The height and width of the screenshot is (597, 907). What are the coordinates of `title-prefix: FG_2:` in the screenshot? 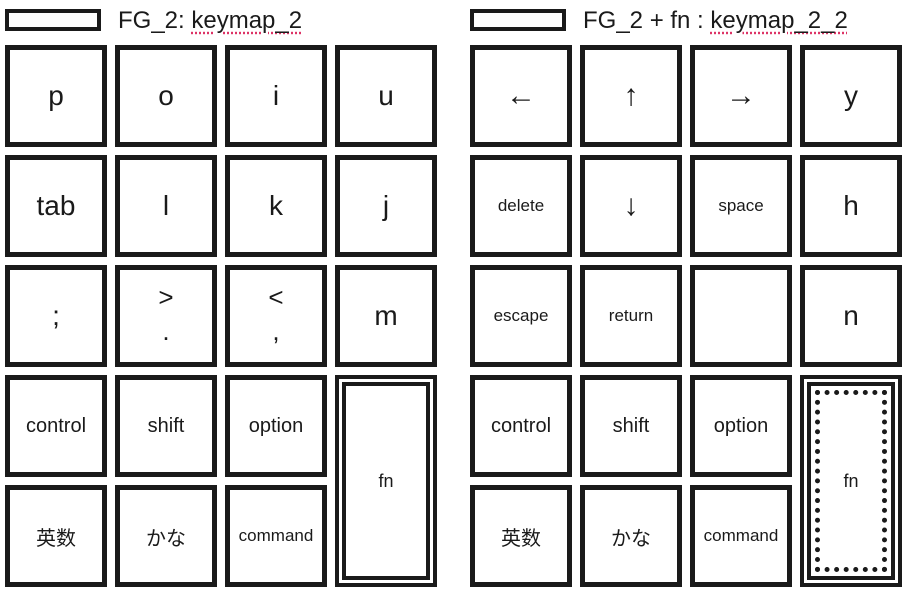 It's located at (155, 20).